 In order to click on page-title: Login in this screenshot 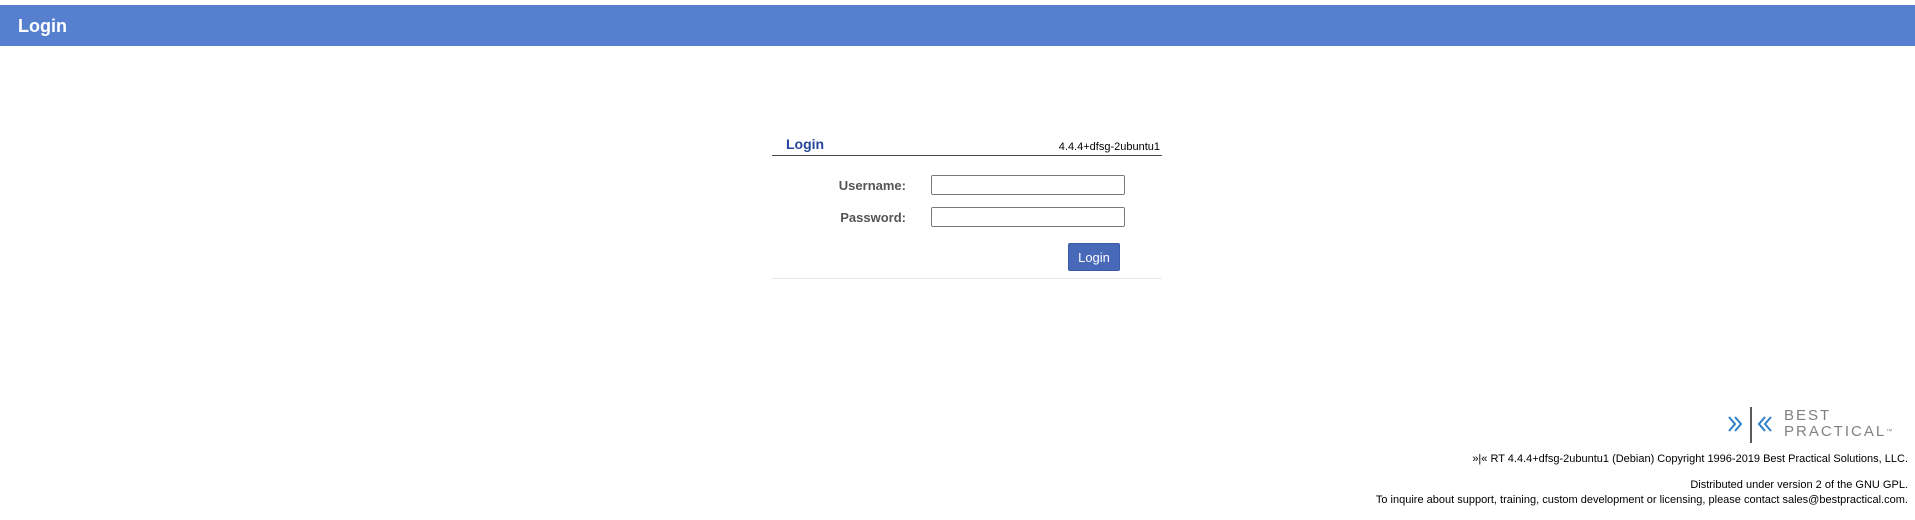, I will do `click(42, 26)`.